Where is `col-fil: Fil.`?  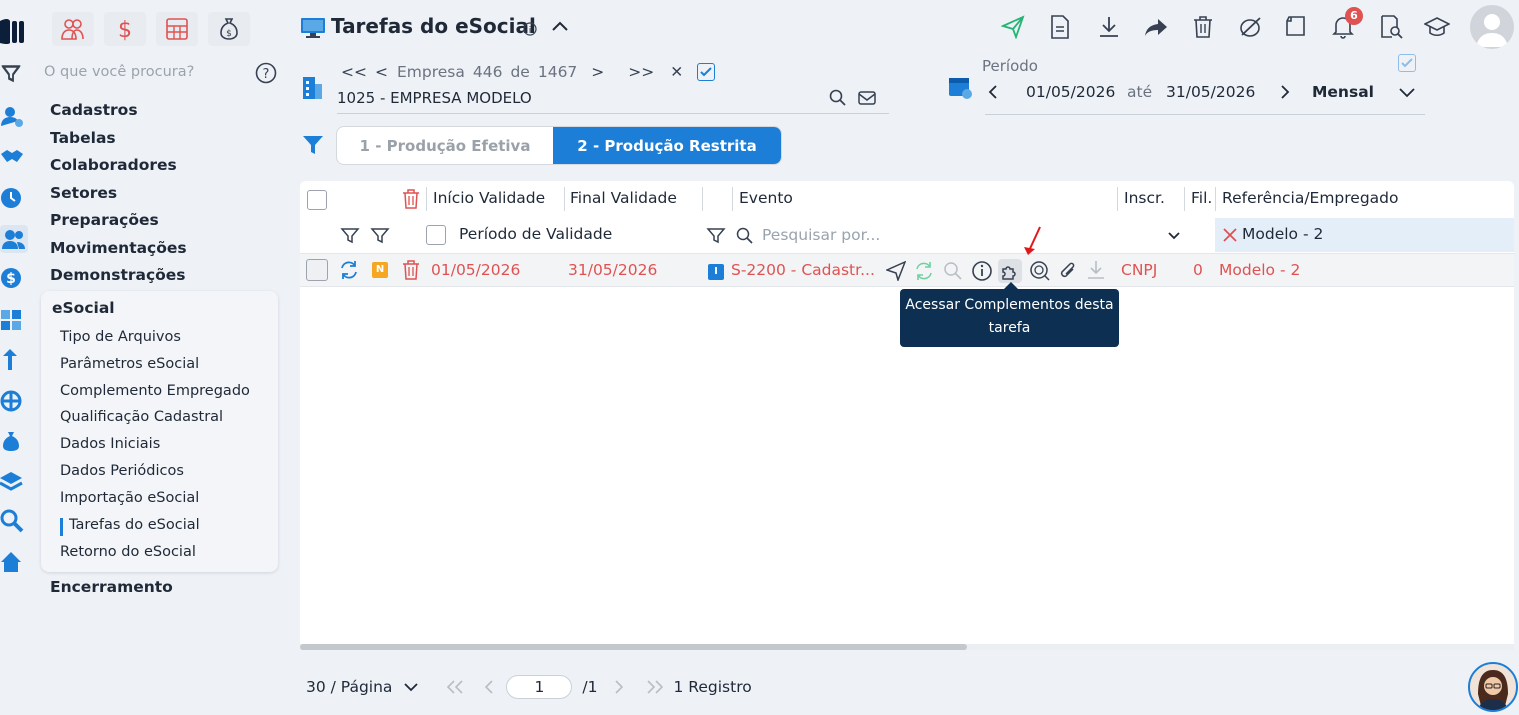 col-fil: Fil. is located at coordinates (1201, 198).